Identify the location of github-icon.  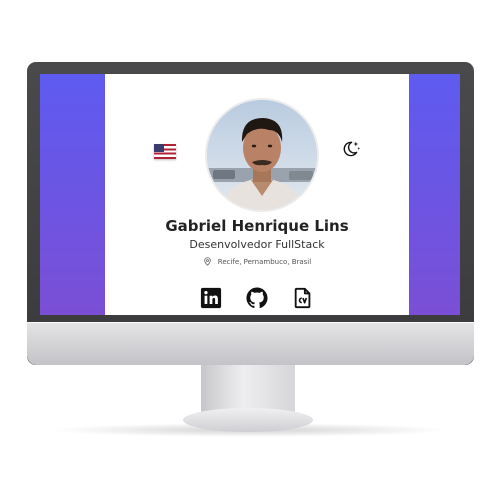
(257, 298).